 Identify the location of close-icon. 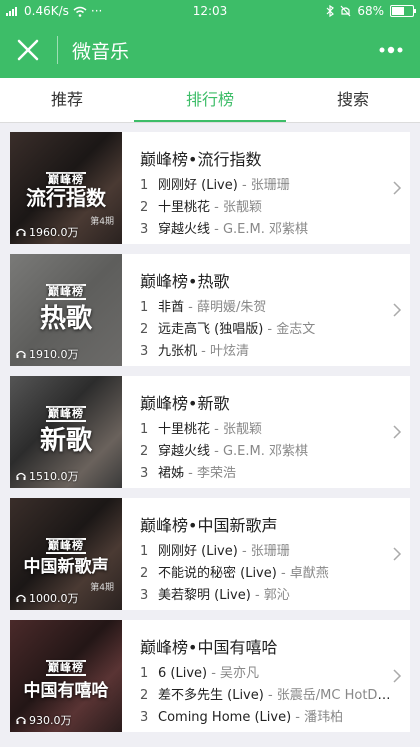
(28, 50).